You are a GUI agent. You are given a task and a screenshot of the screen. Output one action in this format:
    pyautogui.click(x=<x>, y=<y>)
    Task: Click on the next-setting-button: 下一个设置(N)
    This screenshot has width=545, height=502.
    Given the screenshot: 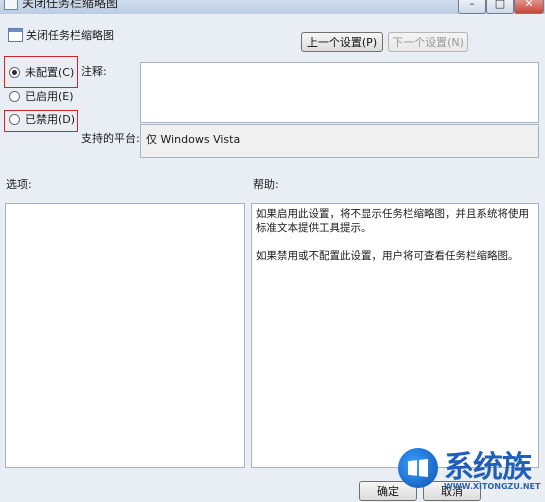 What is the action you would take?
    pyautogui.click(x=428, y=42)
    